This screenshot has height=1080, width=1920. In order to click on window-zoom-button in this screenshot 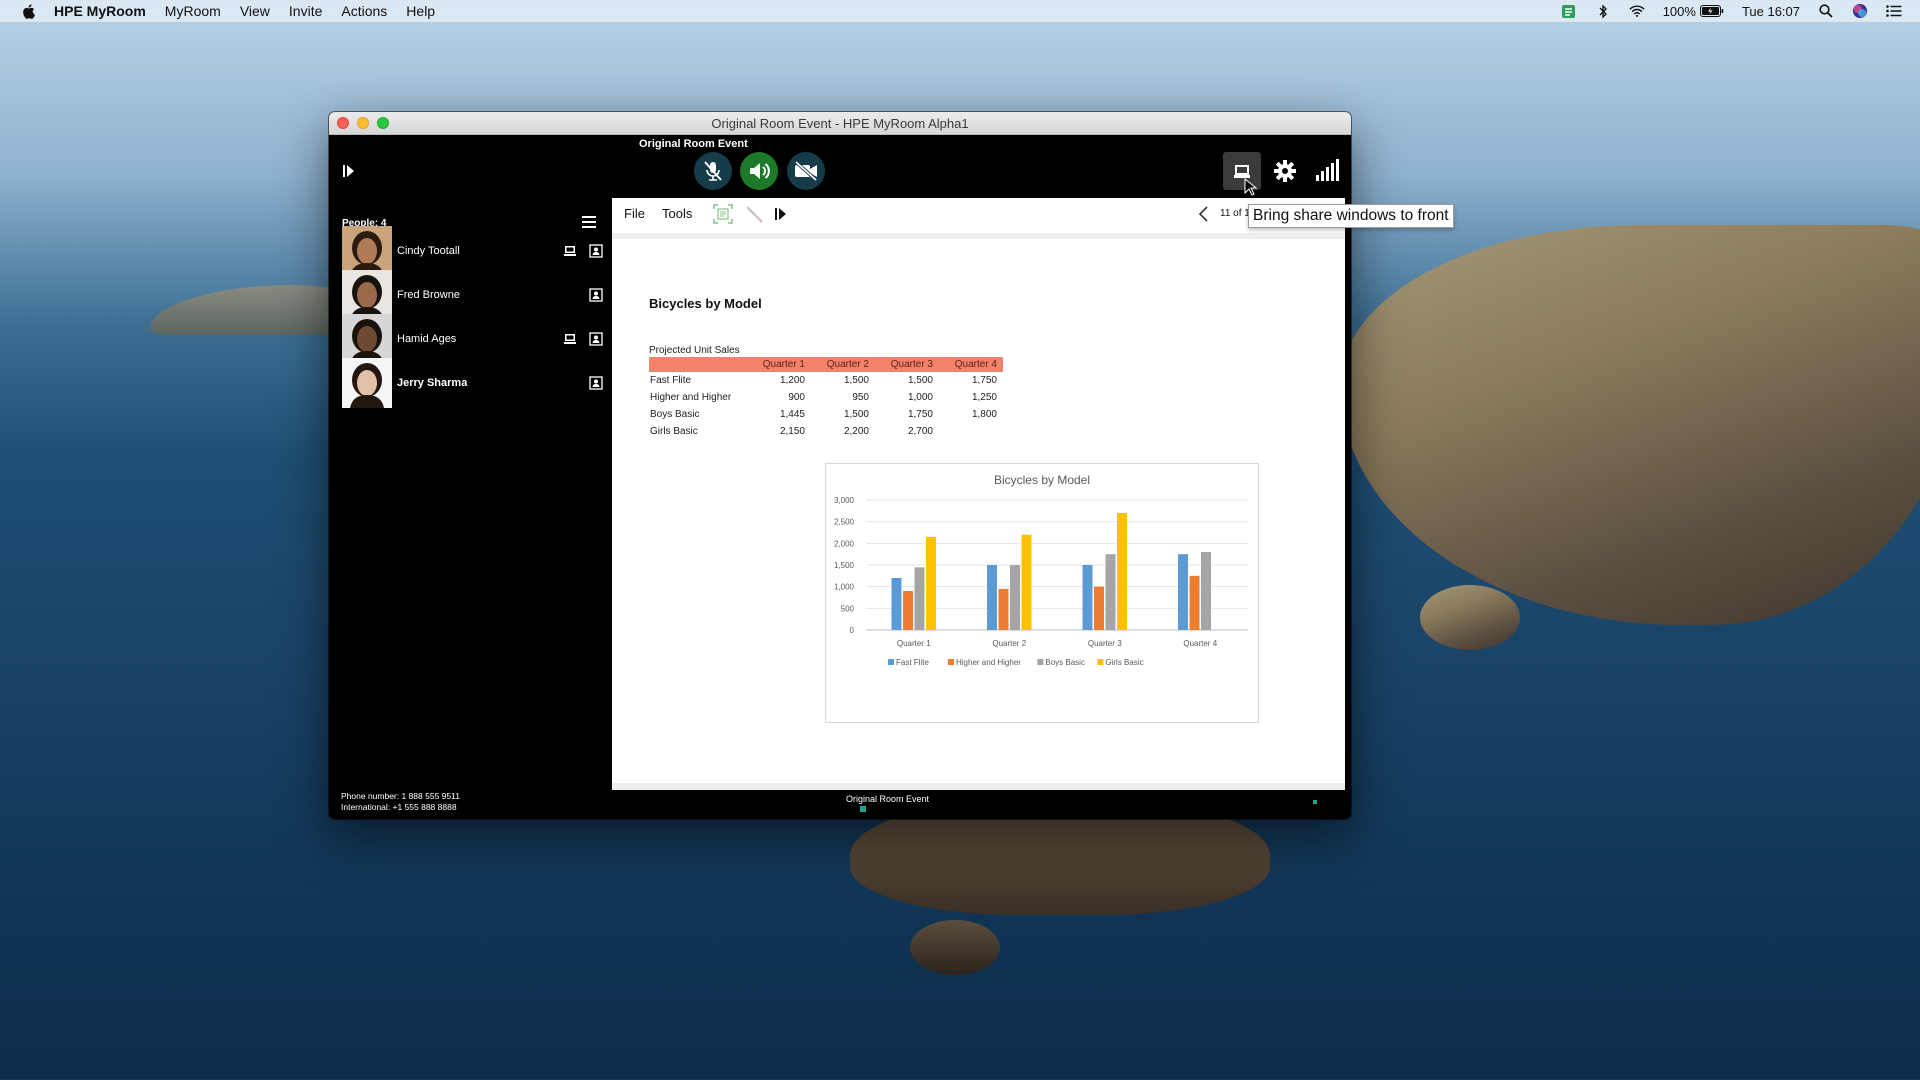, I will do `click(383, 123)`.